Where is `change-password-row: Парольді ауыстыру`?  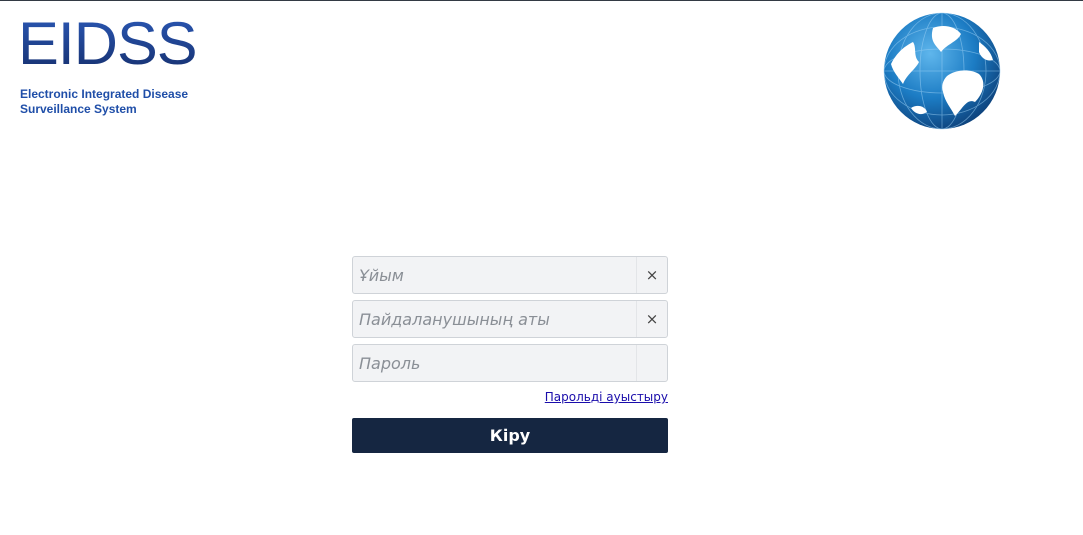 change-password-row: Парольді ауыстыру is located at coordinates (510, 396).